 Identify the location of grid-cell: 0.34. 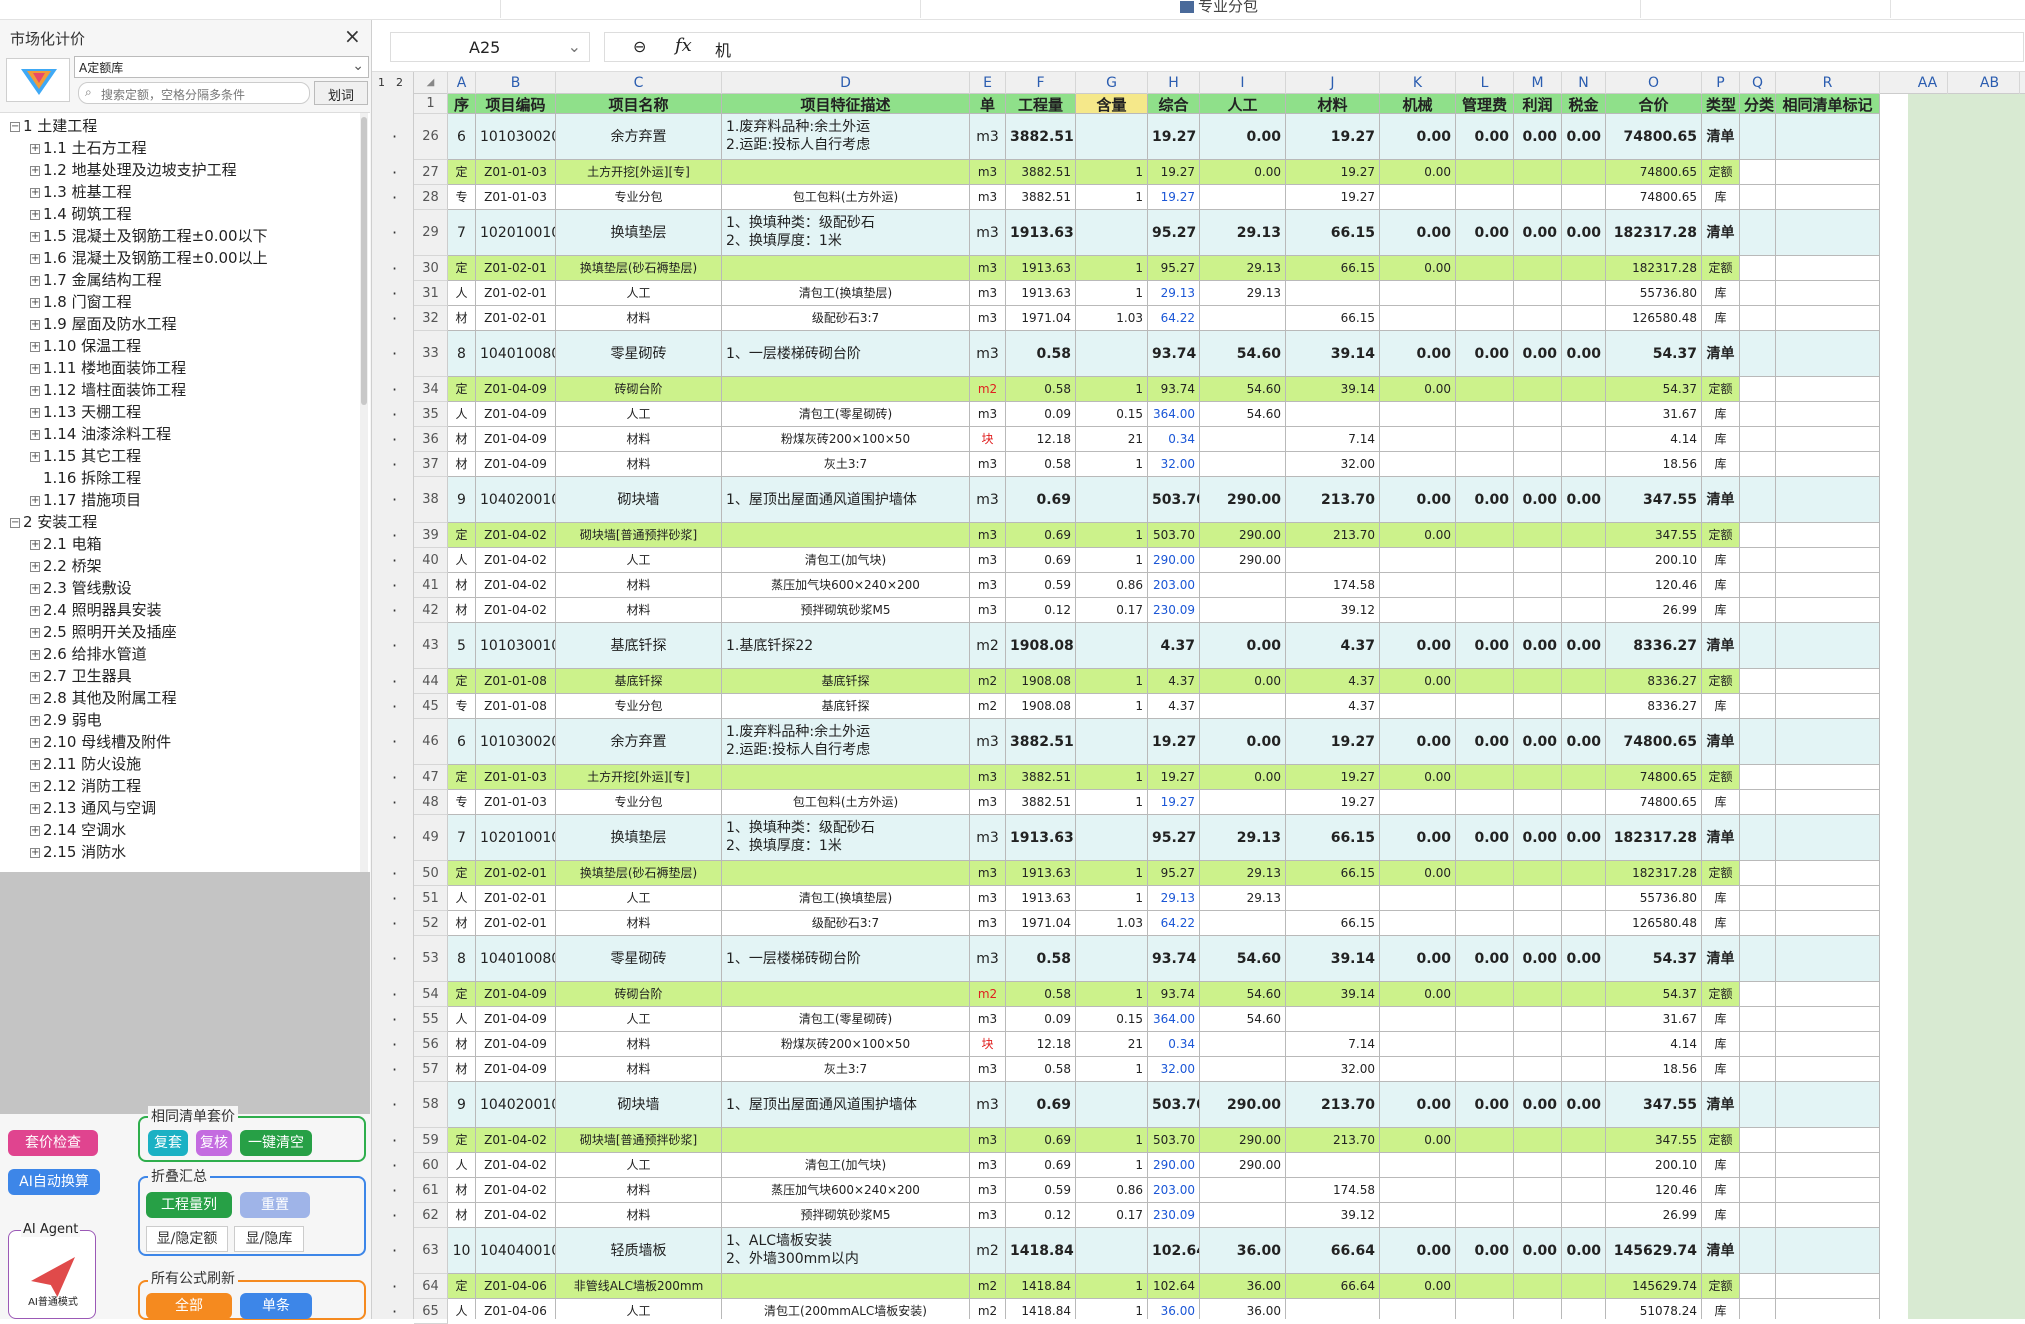
(1174, 439).